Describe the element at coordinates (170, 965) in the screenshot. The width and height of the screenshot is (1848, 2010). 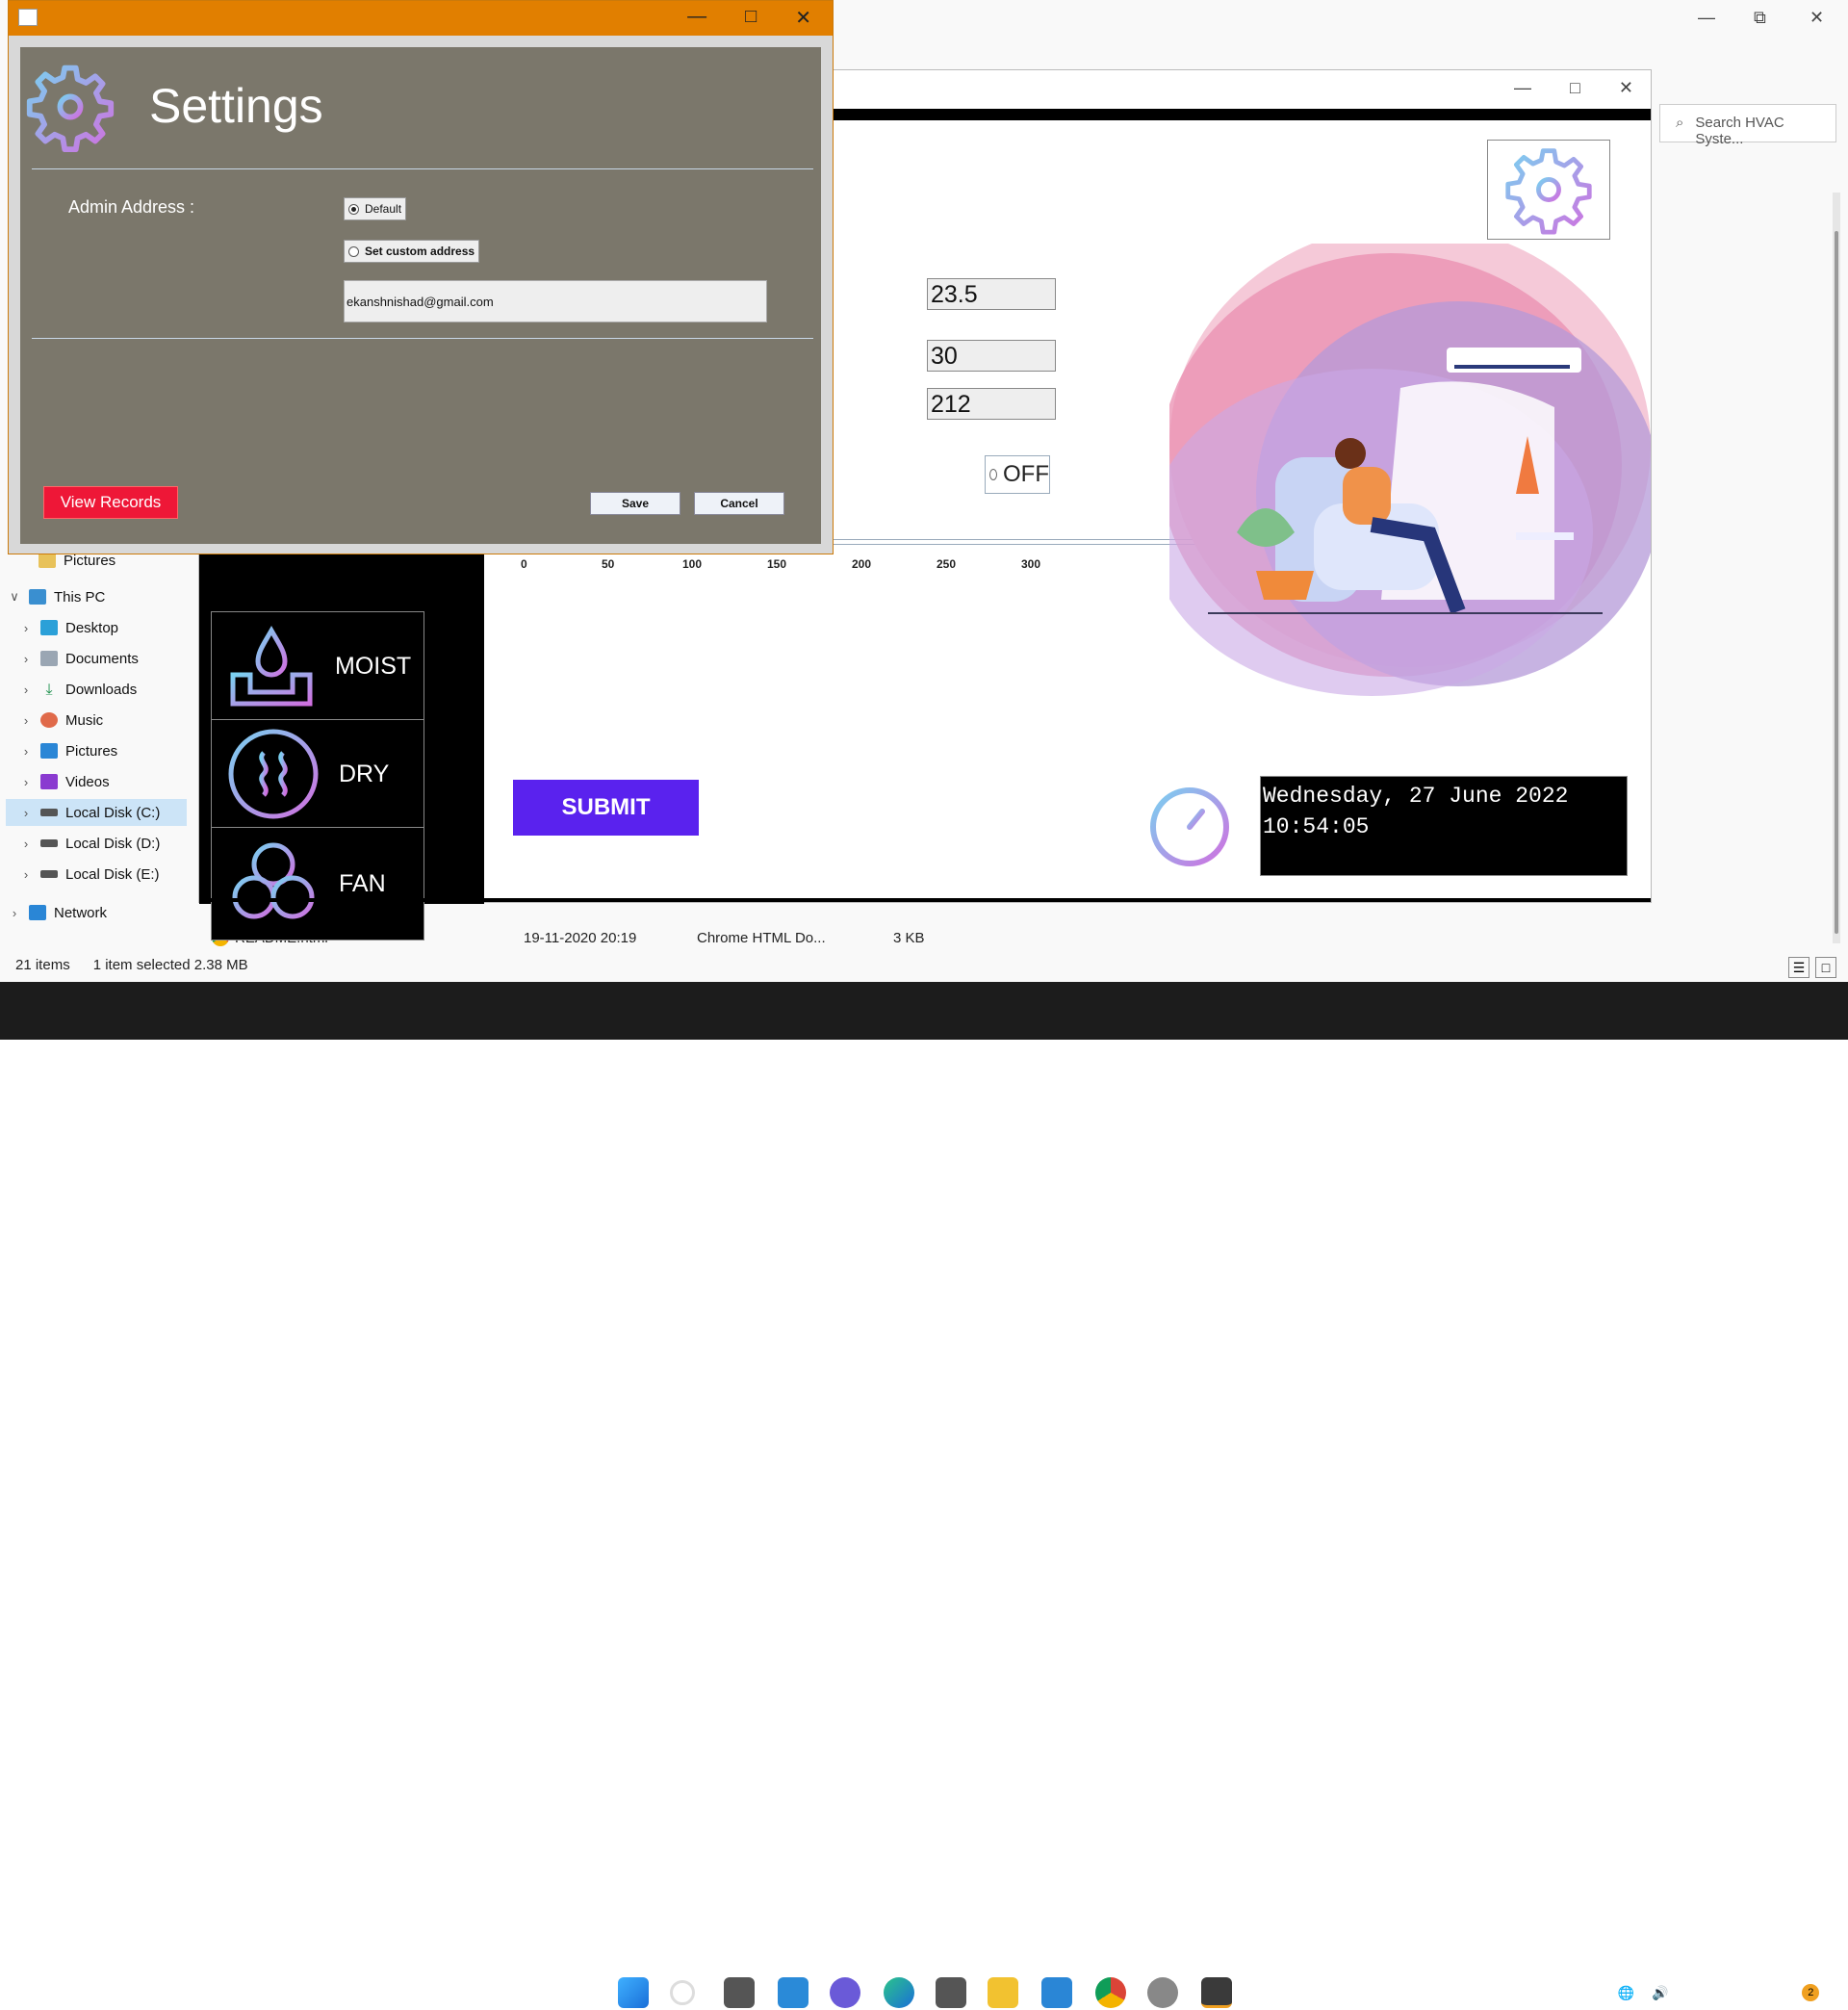
I see `selection-info: 1 item selected 2.38 MB` at that location.